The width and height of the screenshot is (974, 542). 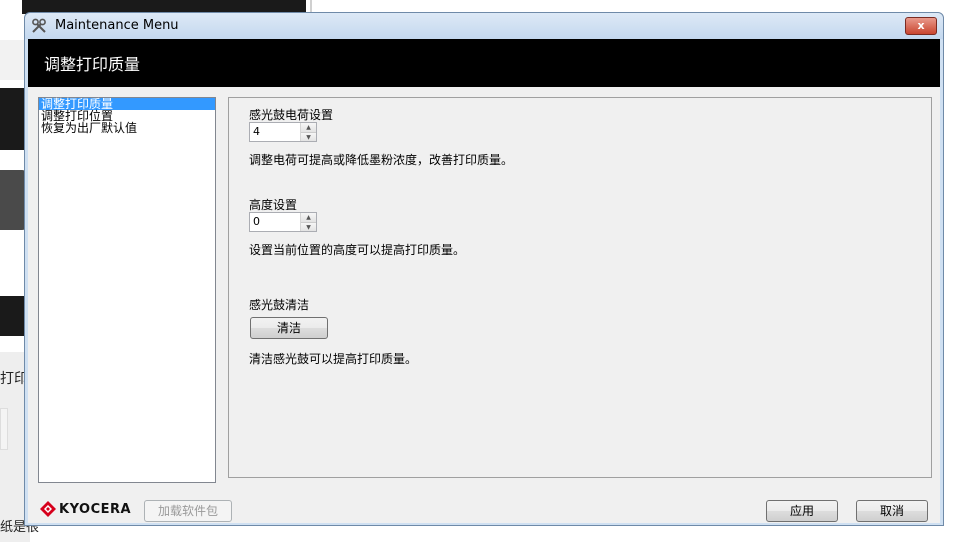 I want to click on charge-label: 感光鼓电荷设置, so click(x=291, y=115).